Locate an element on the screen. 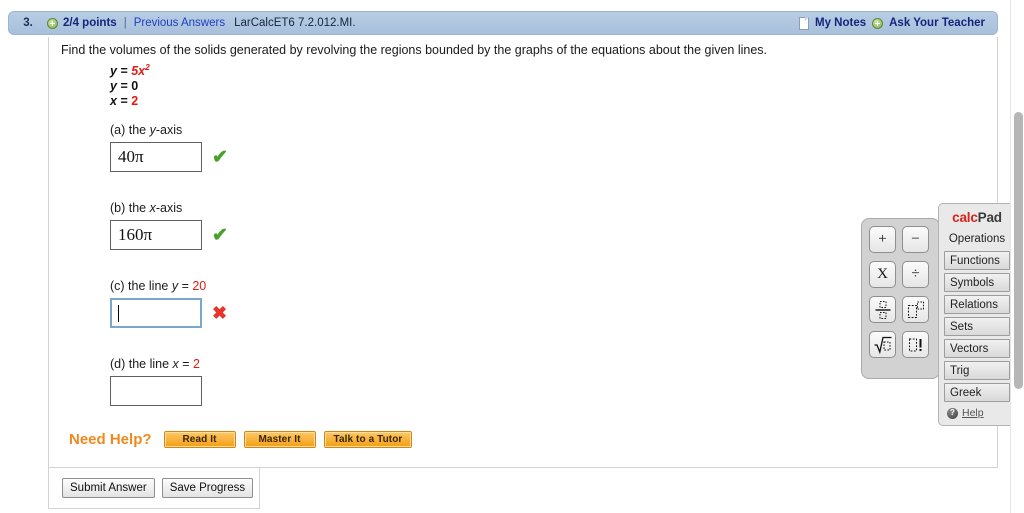 The height and width of the screenshot is (513, 1024). part-a-answer-row: 40π ✔ is located at coordinates (169, 157).